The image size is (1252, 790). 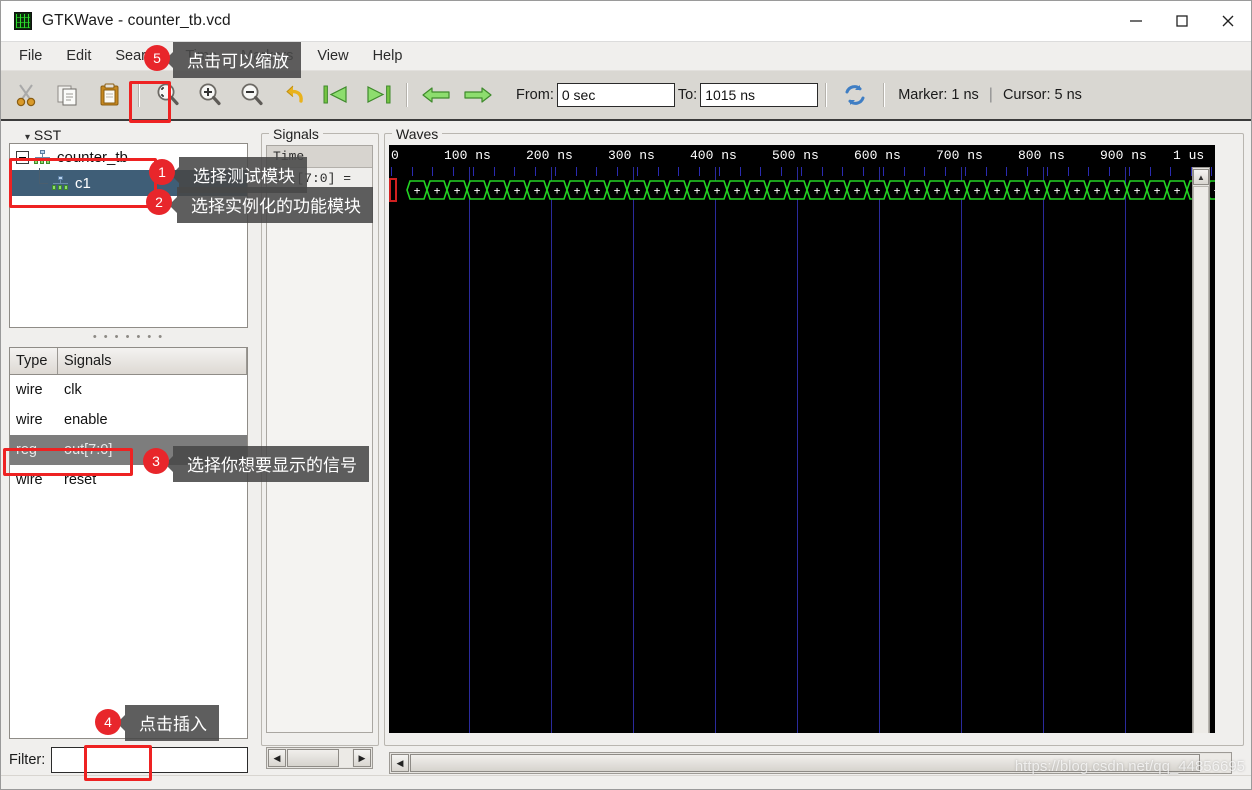 What do you see at coordinates (395, 155) in the screenshot?
I see `time-tick-label: 0` at bounding box center [395, 155].